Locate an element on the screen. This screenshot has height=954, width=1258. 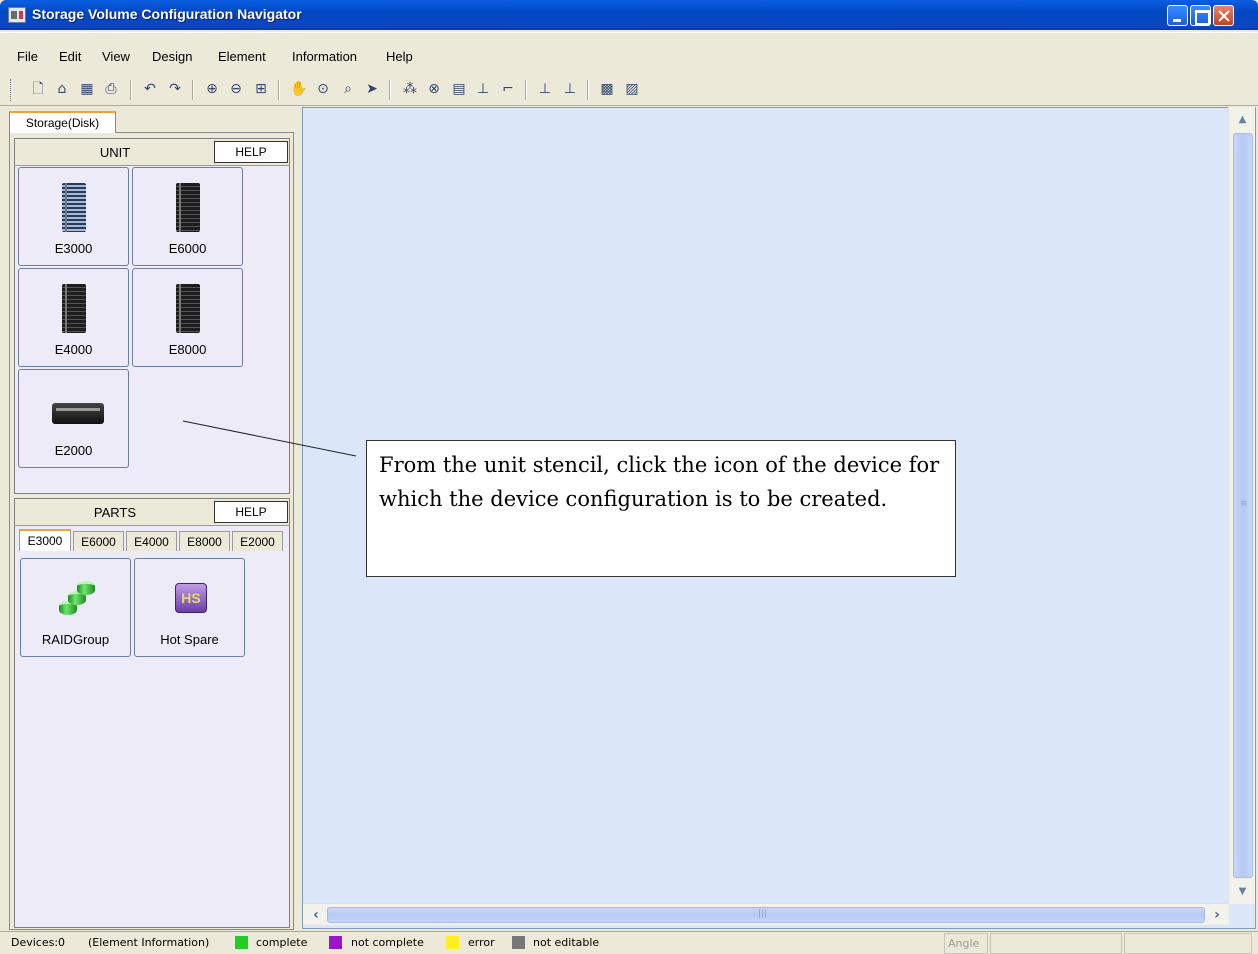
parts-tab-e6000: E6000 is located at coordinates (98, 541).